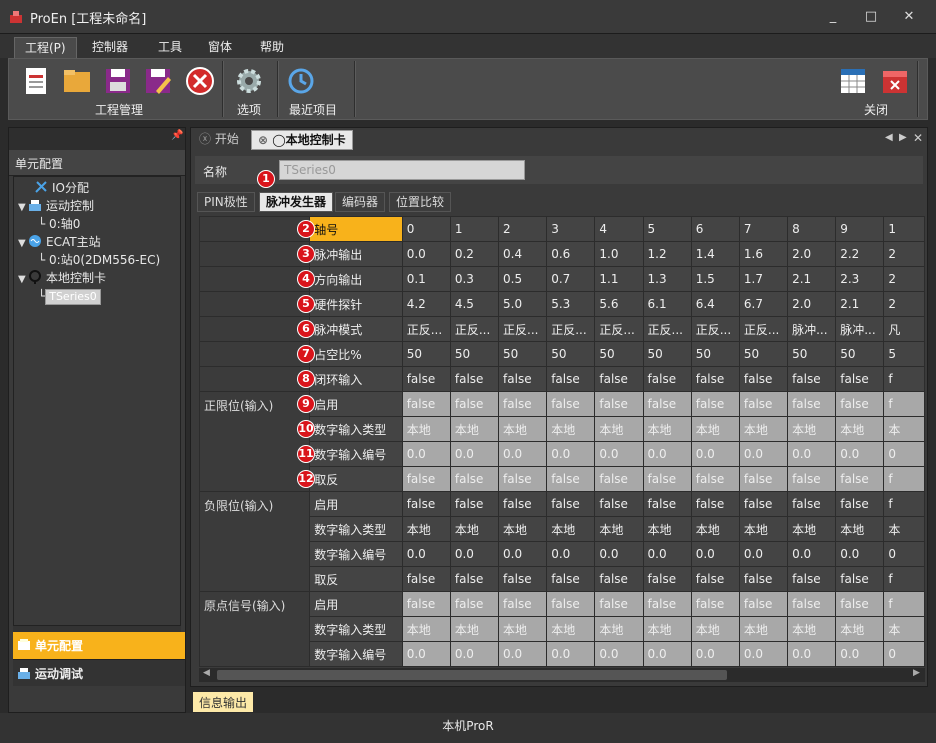 Image resolution: width=936 pixels, height=743 pixels. What do you see at coordinates (523, 254) in the screenshot?
I see `value-cell: 0.4` at bounding box center [523, 254].